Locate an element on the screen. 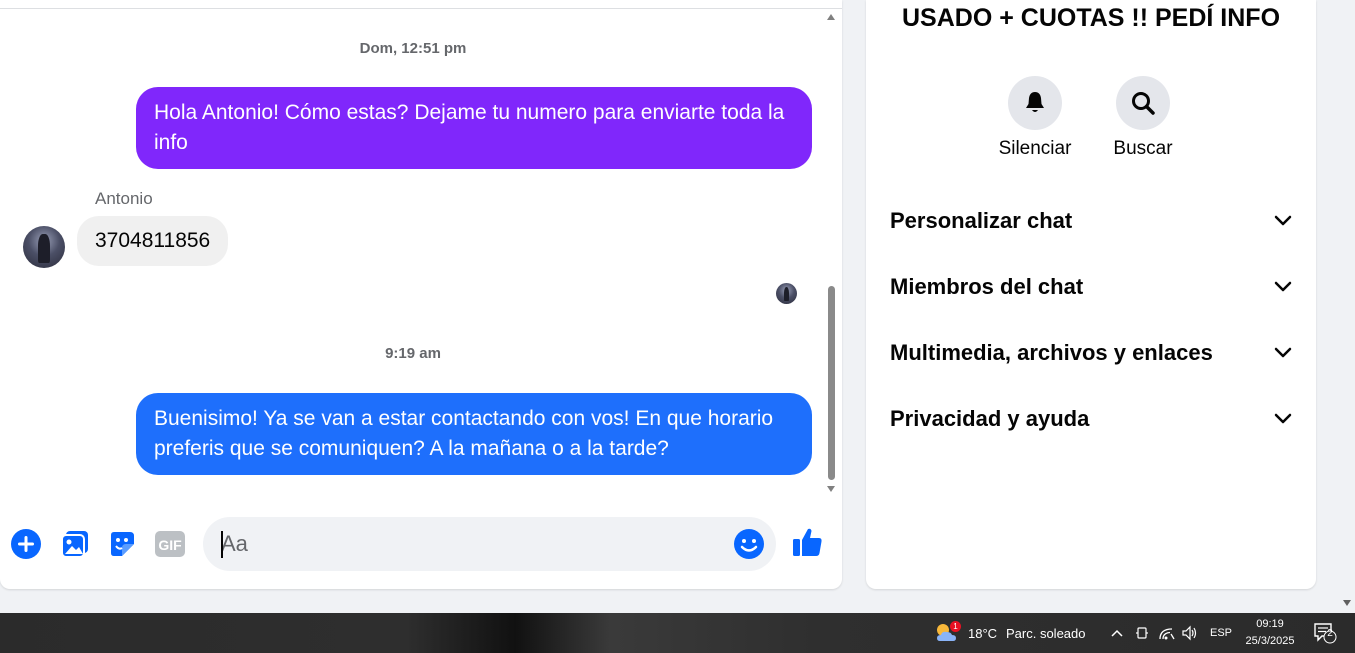 Image resolution: width=1355 pixels, height=653 pixels. like-icon is located at coordinates (807, 542).